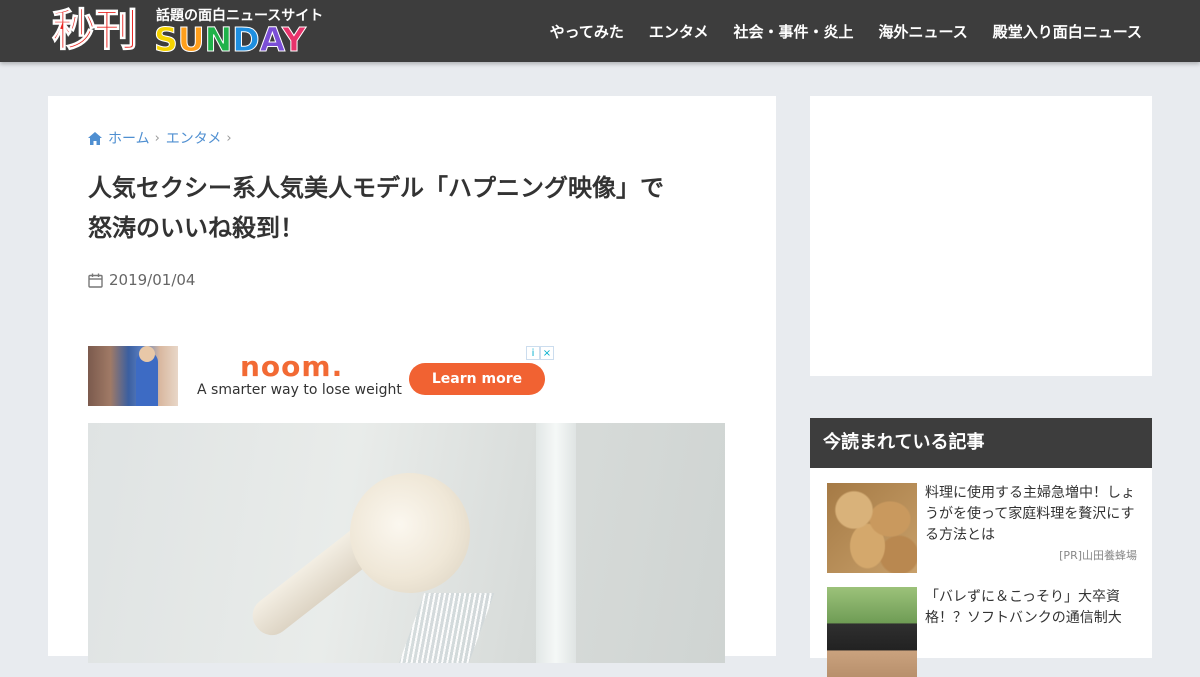 The width and height of the screenshot is (1200, 677). I want to click on logo-letter: Y, so click(294, 39).